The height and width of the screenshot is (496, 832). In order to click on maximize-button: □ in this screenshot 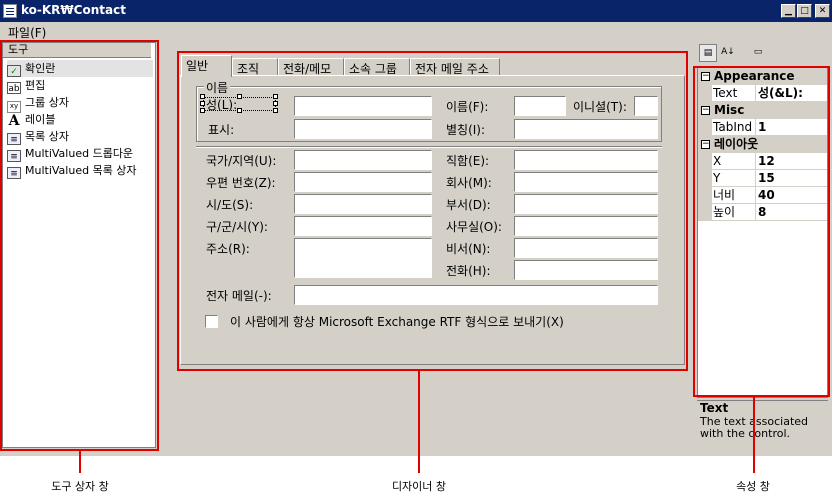, I will do `click(804, 11)`.